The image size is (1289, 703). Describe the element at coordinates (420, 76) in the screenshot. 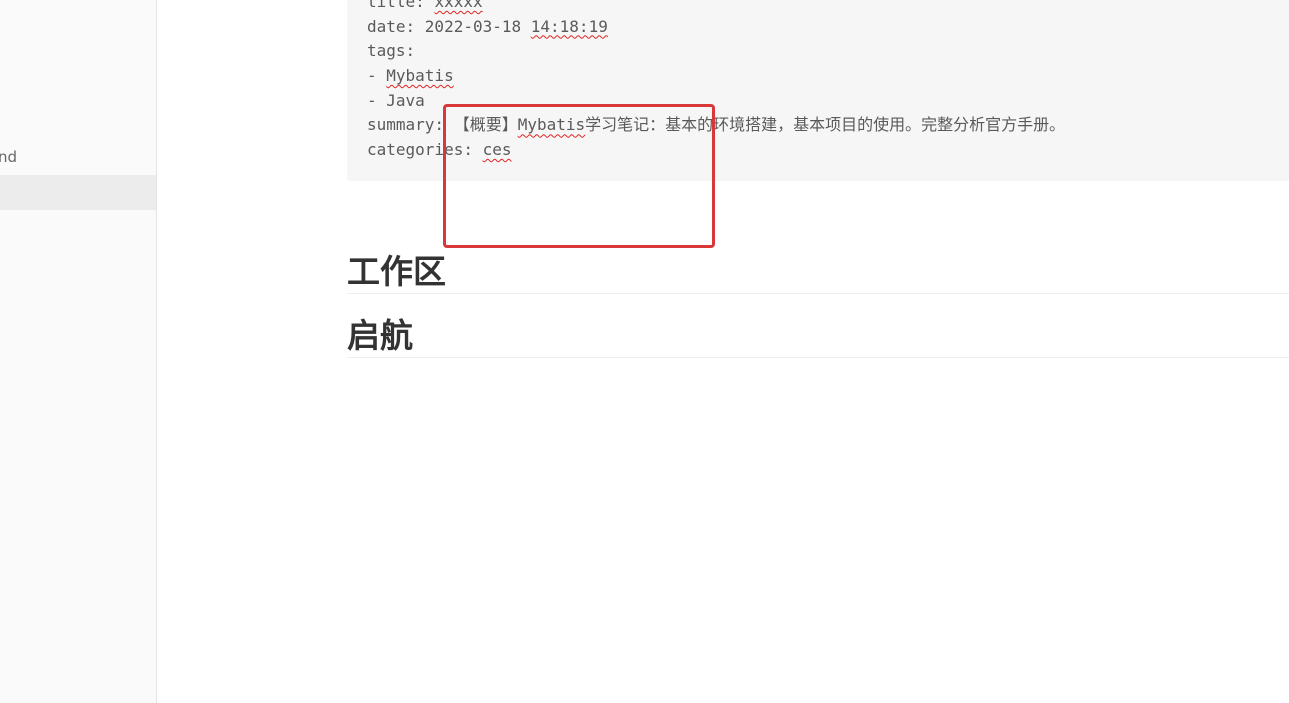

I see `tag-value: Mybatis` at that location.